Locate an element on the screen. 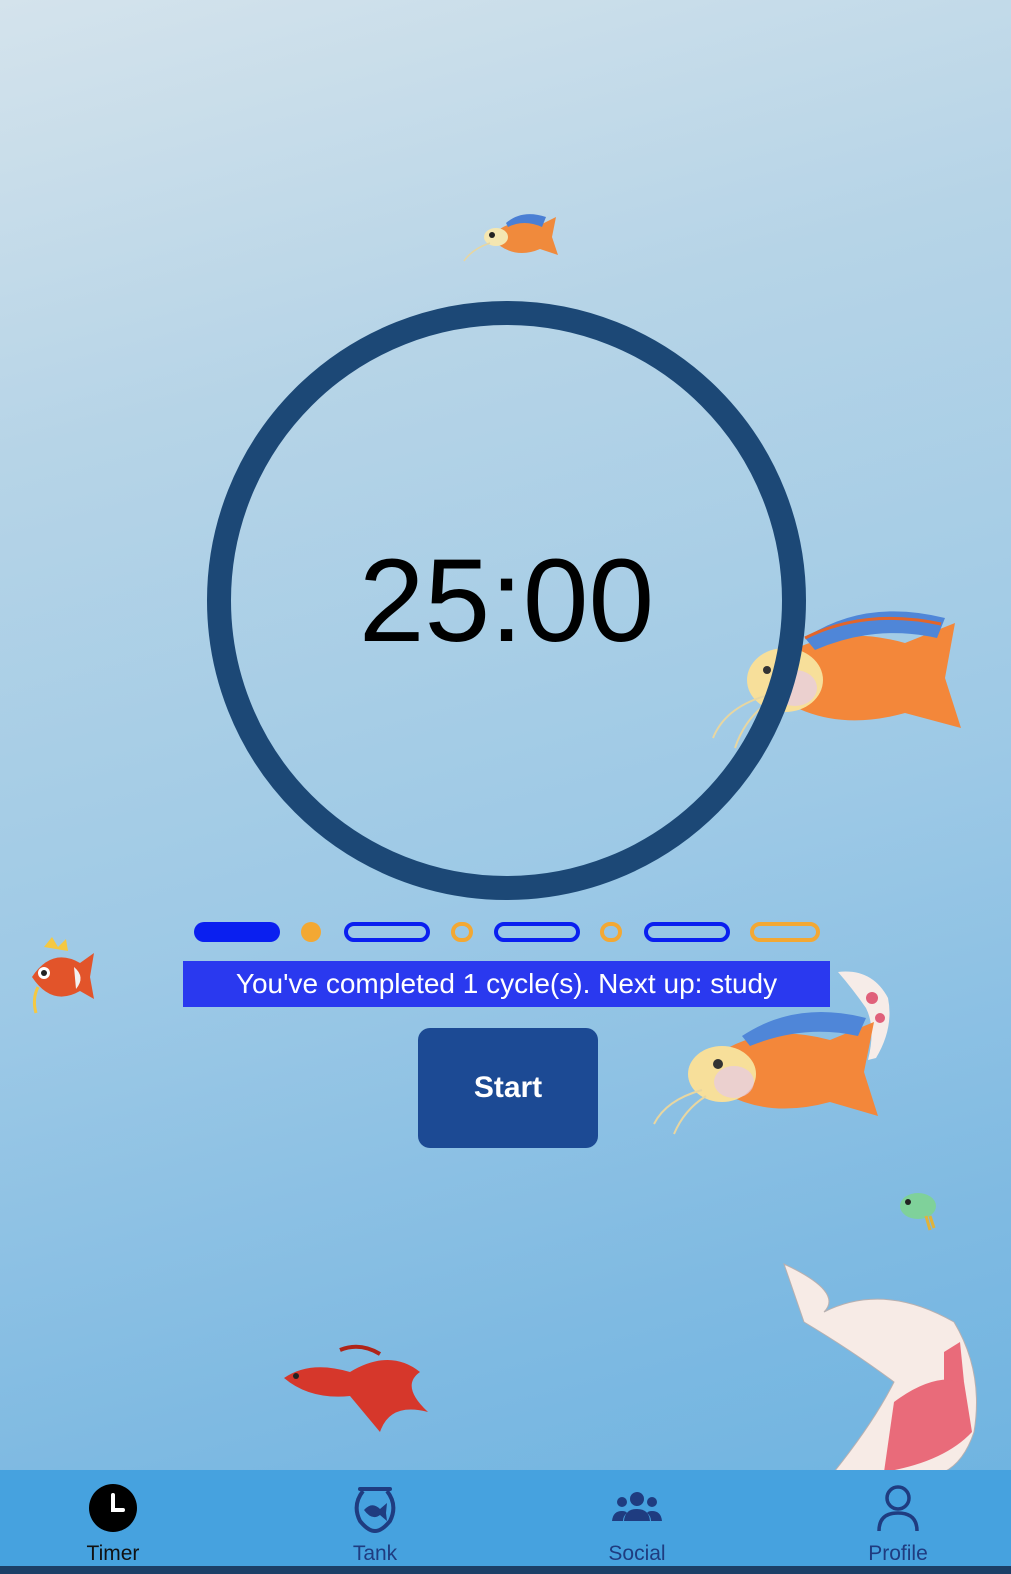 Image resolution: width=1011 pixels, height=1574 pixels. nav-item-timer: Timer is located at coordinates (113, 1520).